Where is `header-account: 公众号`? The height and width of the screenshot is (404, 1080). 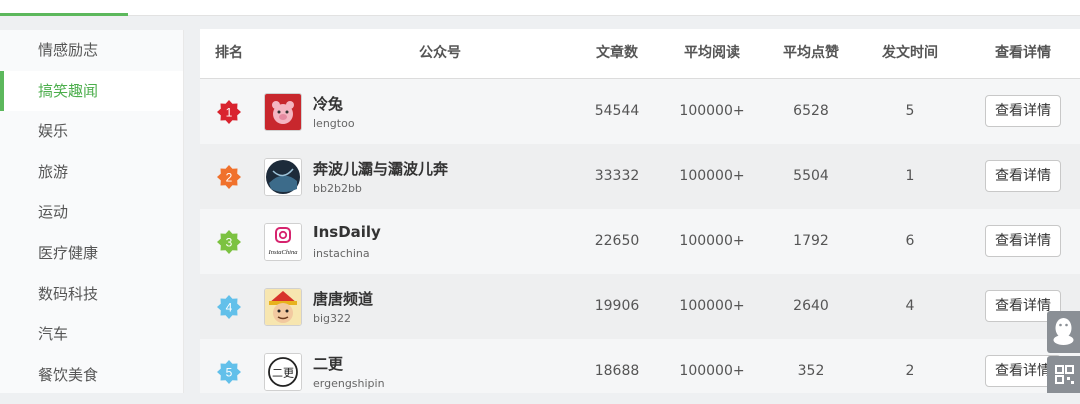 header-account: 公众号 is located at coordinates (440, 53).